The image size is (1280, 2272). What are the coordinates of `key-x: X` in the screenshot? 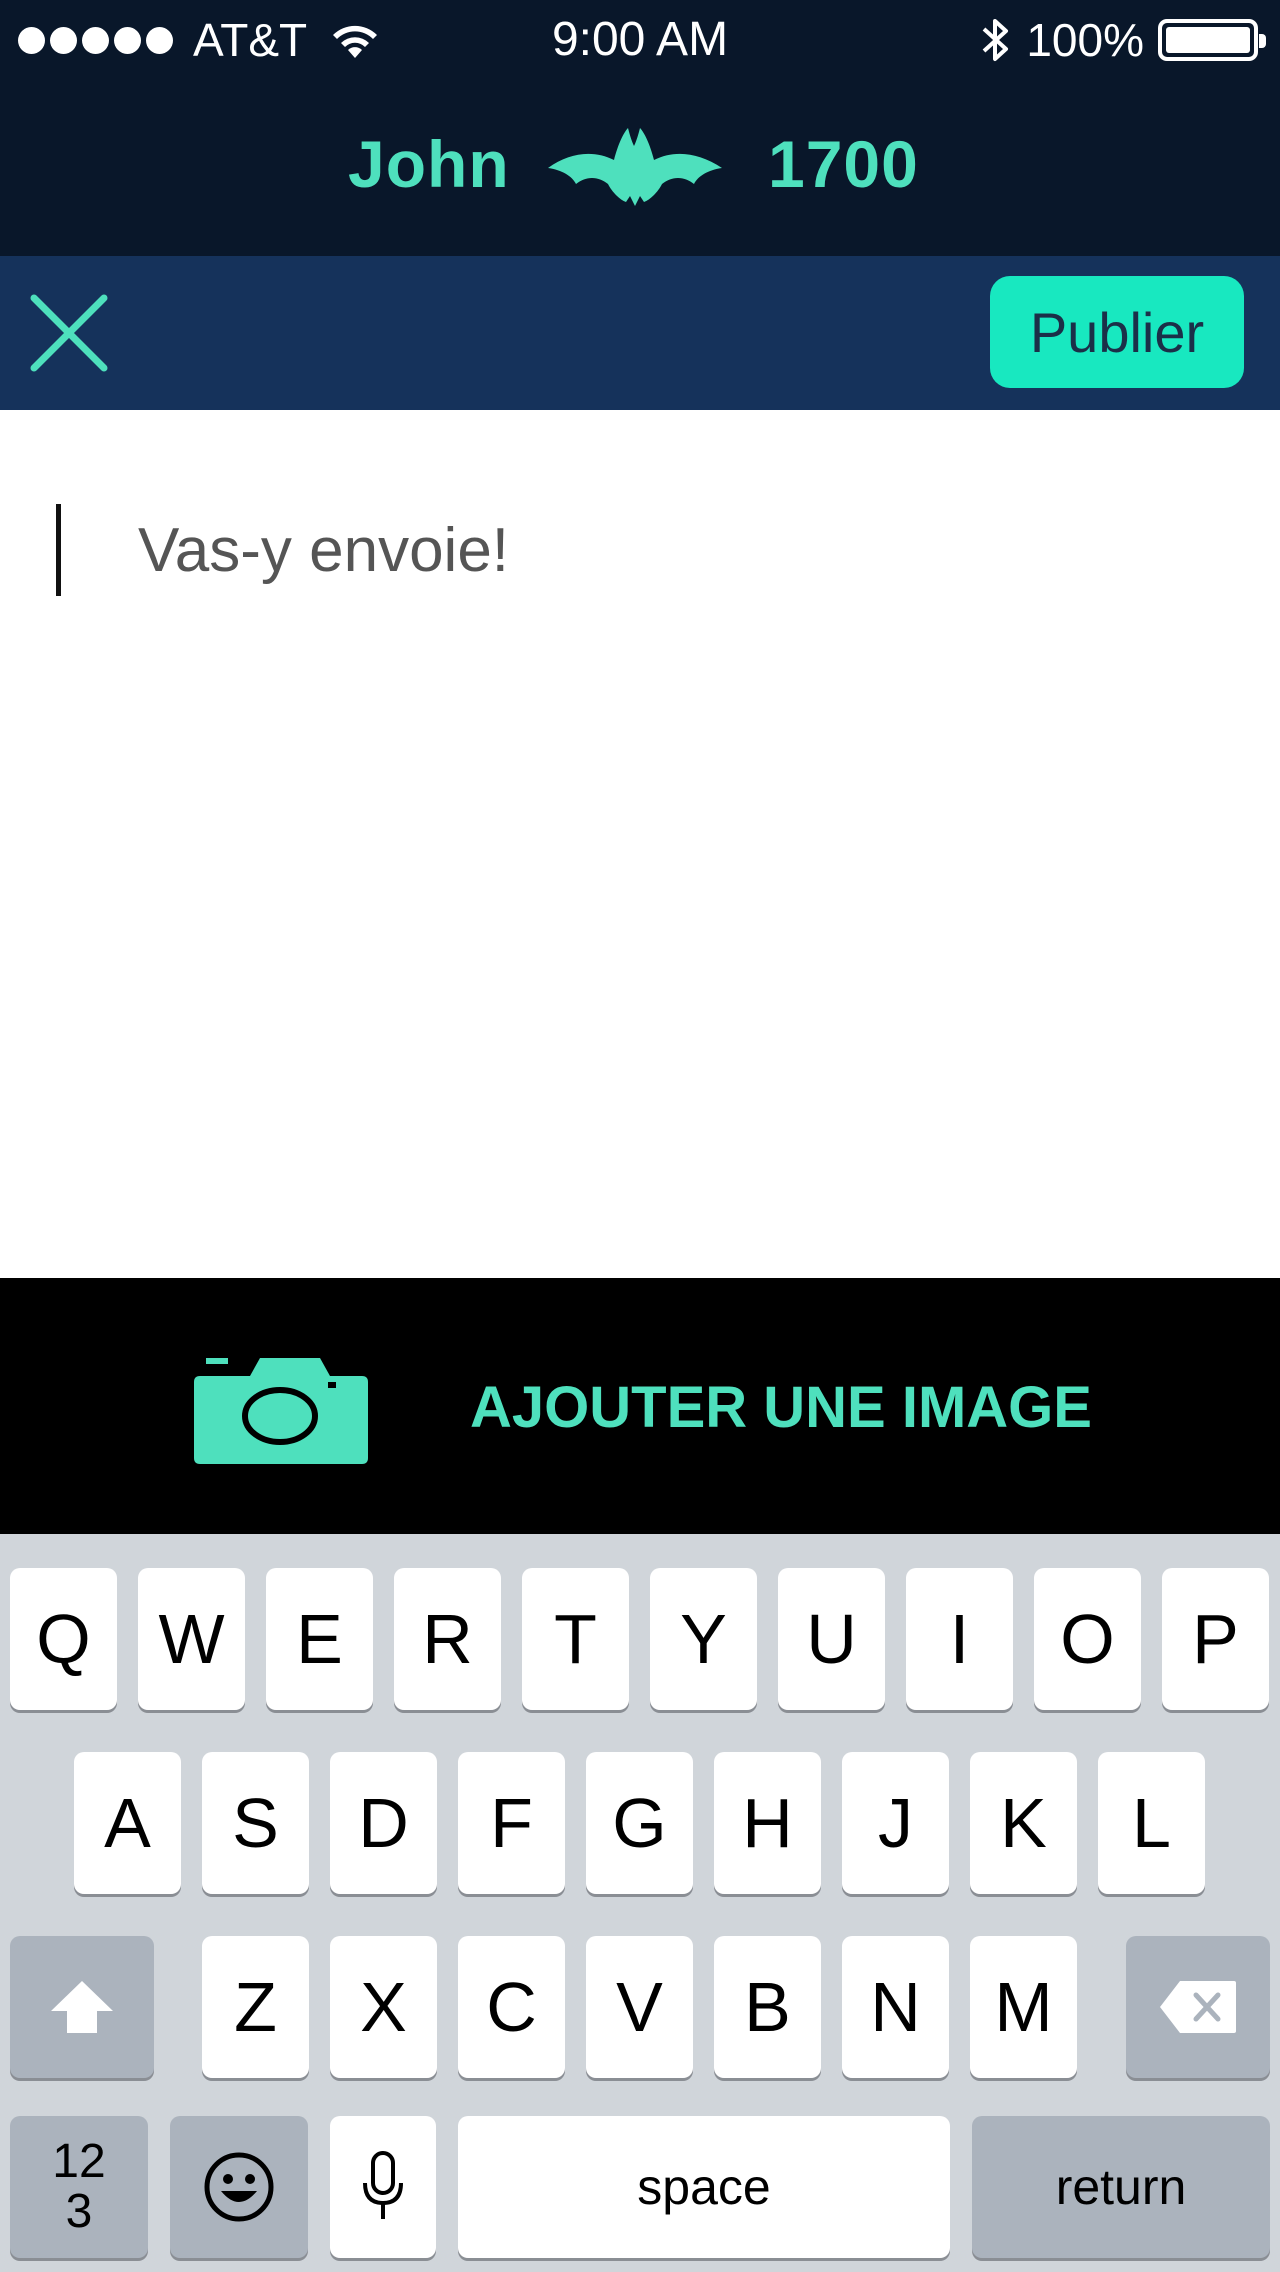 It's located at (383, 2007).